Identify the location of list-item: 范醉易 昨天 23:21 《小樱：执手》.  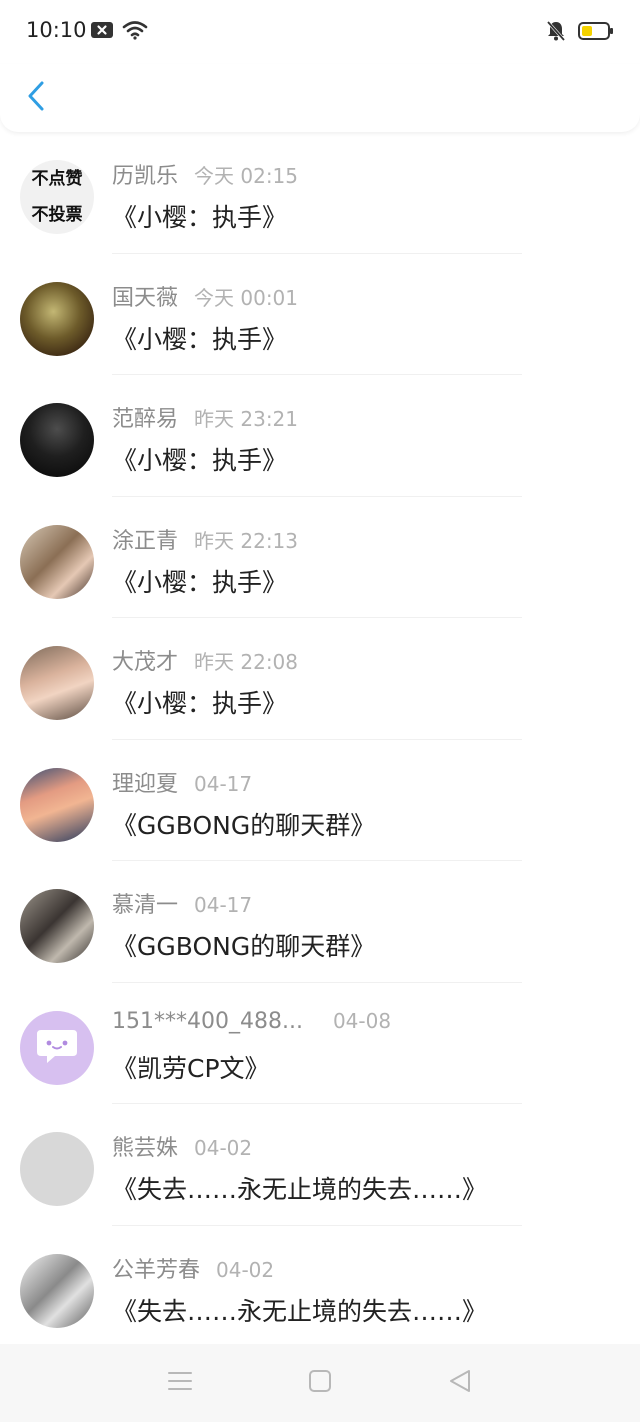
(320, 436).